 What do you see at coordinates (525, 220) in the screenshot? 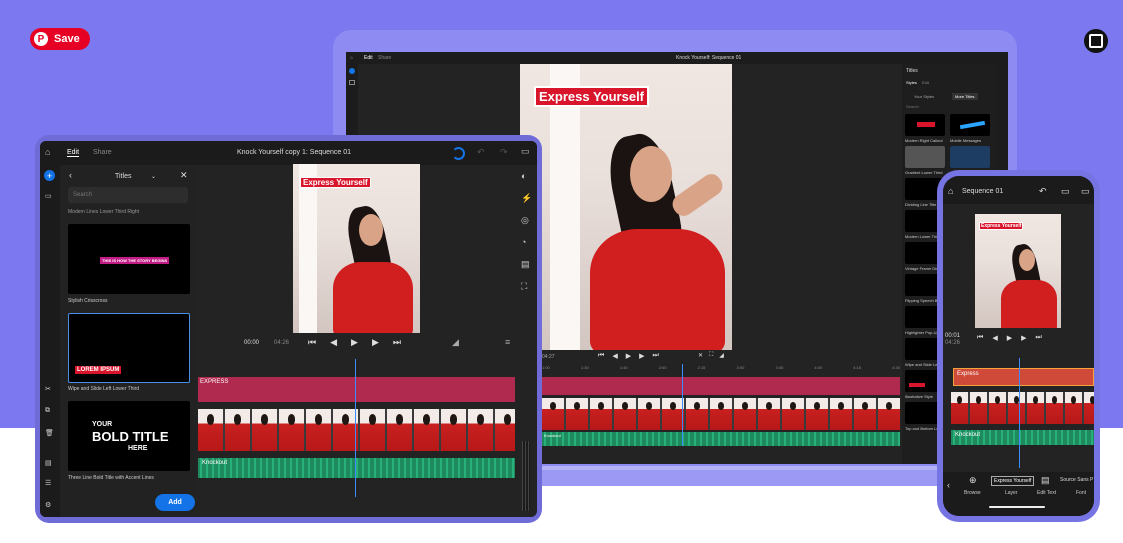
I see `effects-icon: ◎` at bounding box center [525, 220].